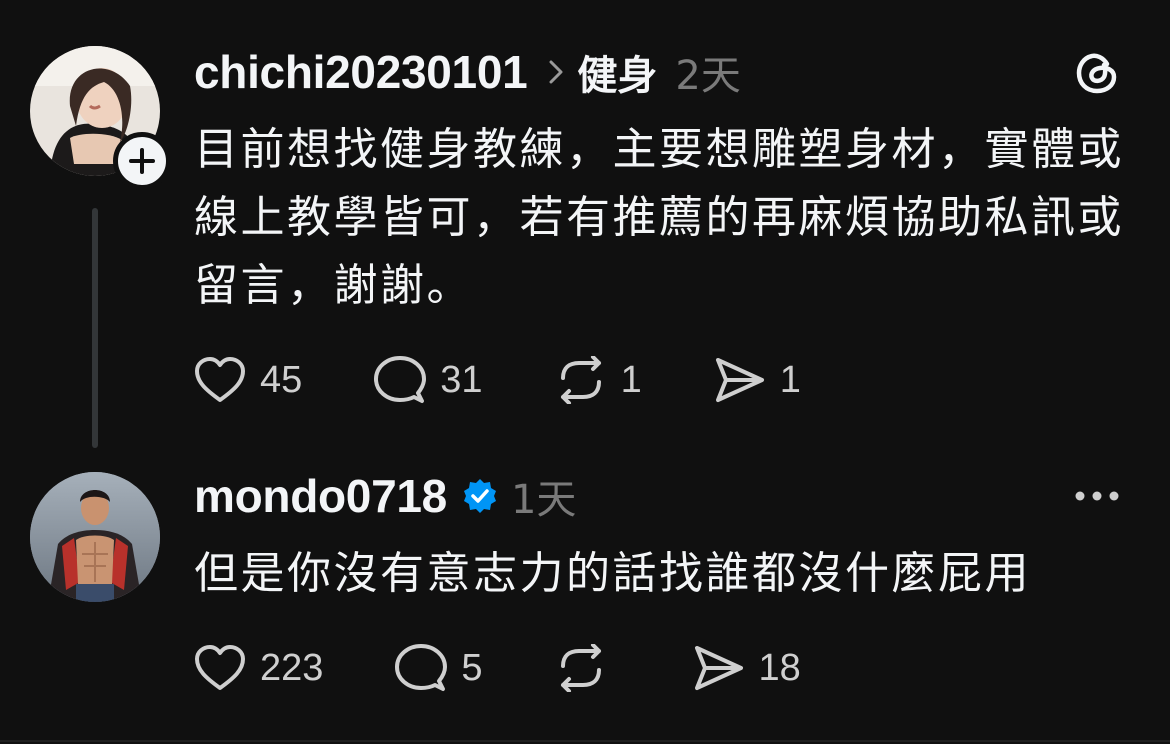 The height and width of the screenshot is (744, 1170). Describe the element at coordinates (292, 667) in the screenshot. I see `like-count: 223` at that location.